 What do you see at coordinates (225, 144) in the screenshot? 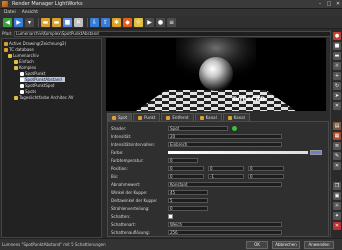
I see `falloff-select: Einbrech` at bounding box center [225, 144].